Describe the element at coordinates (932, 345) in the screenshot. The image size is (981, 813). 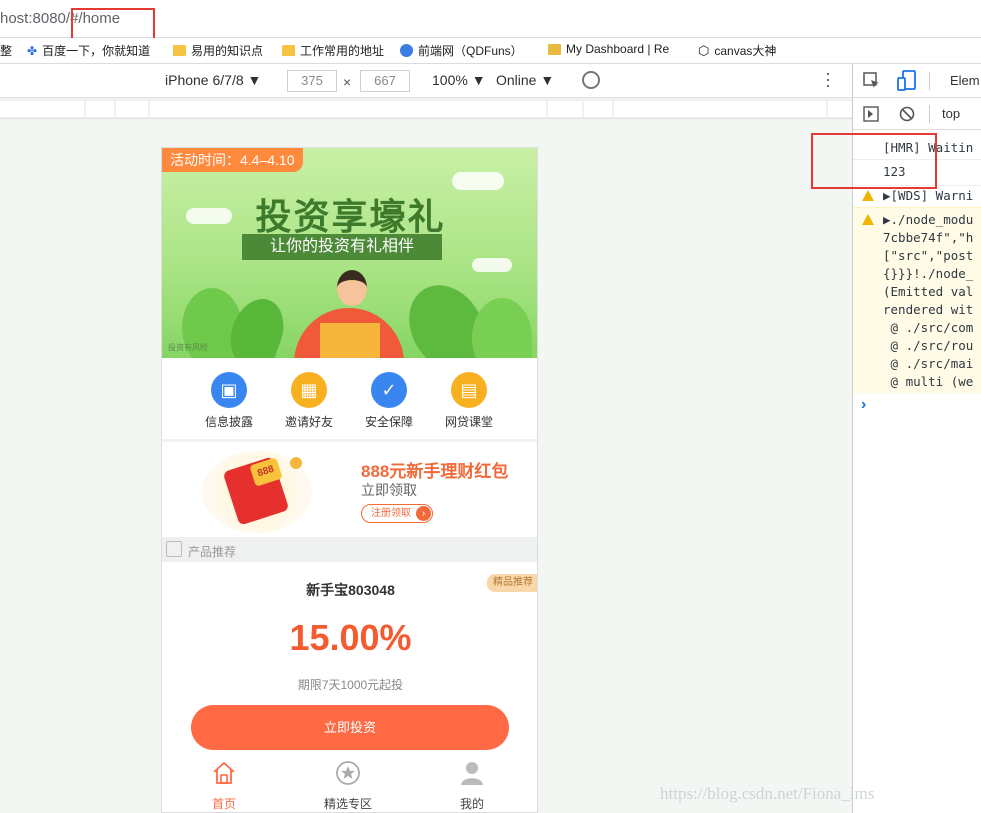
I see `console-line: @ ./src/rou` at that location.